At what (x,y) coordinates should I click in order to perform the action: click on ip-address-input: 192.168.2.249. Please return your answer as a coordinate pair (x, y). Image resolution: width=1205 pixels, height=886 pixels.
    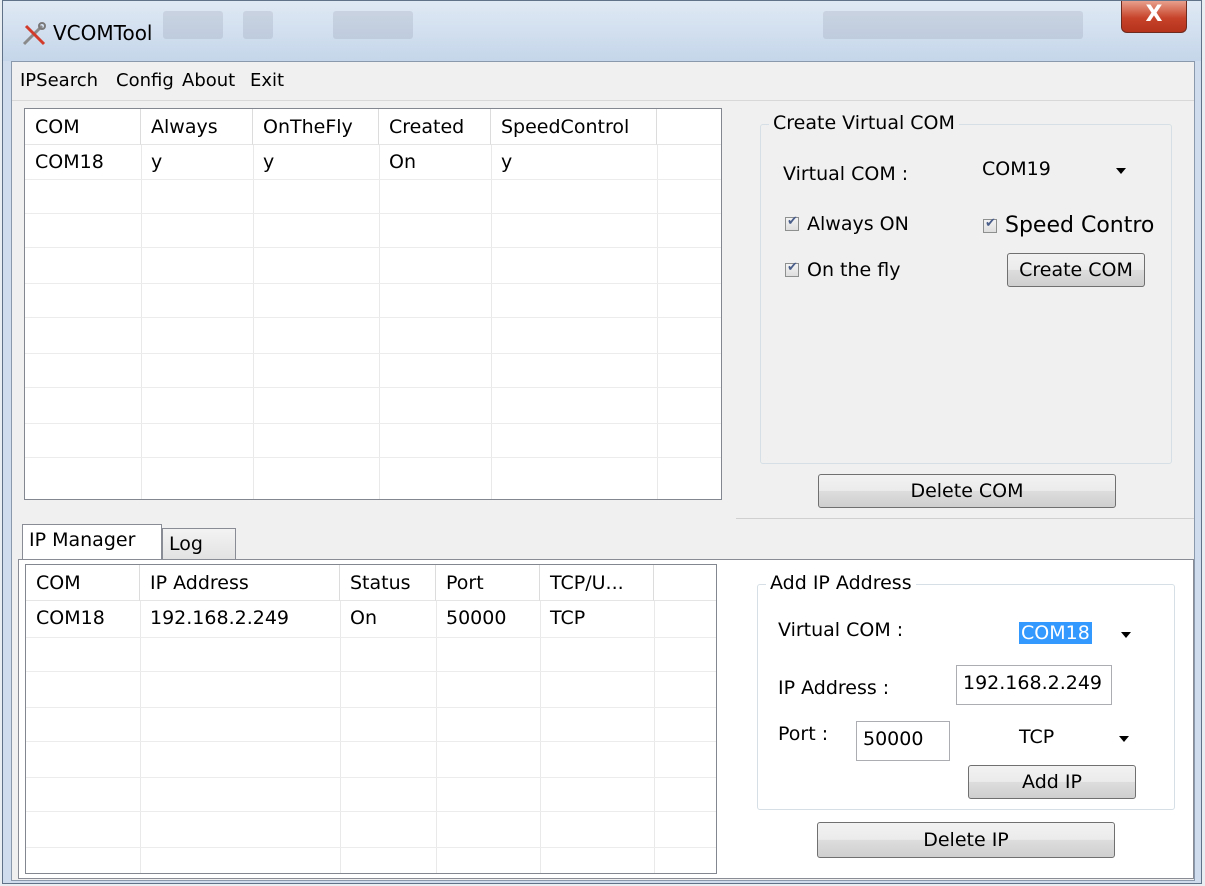
    Looking at the image, I should click on (1034, 685).